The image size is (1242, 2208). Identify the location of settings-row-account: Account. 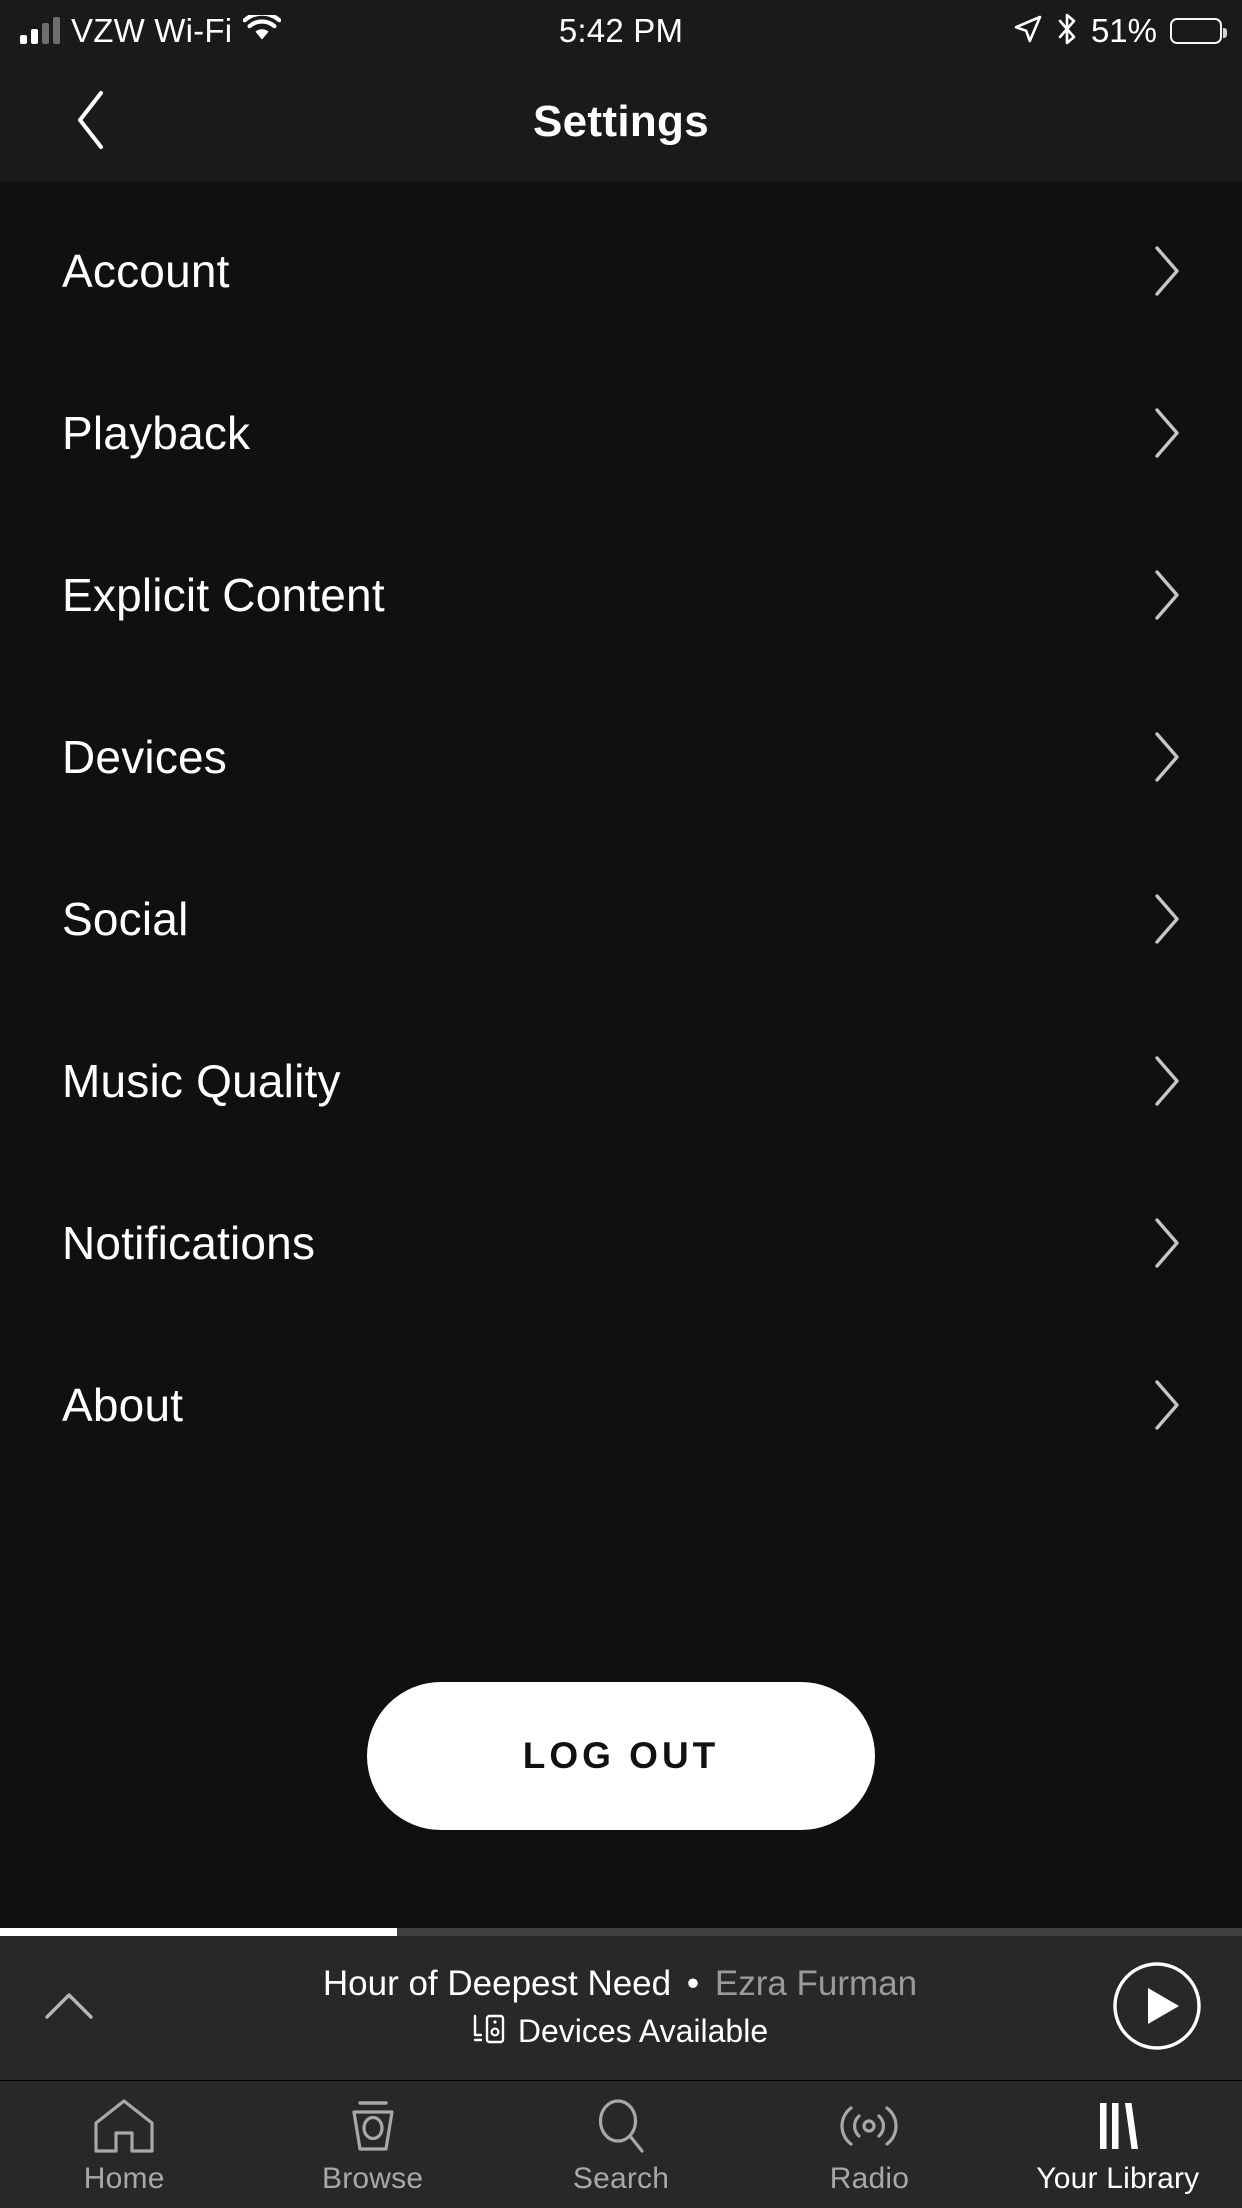
(621, 271).